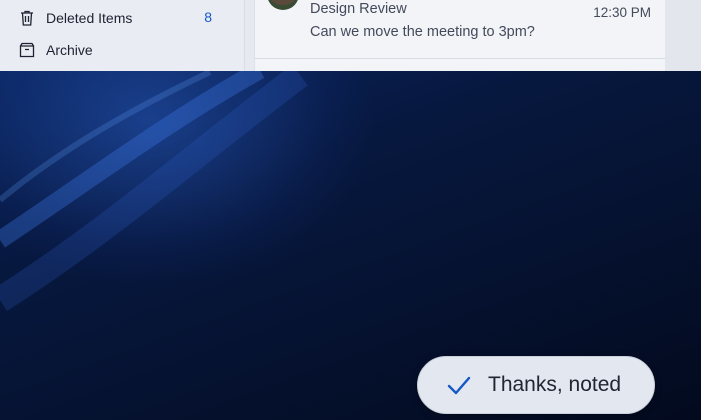 This screenshot has width=701, height=420. Describe the element at coordinates (459, 386) in the screenshot. I see `checkmark-icon` at that location.